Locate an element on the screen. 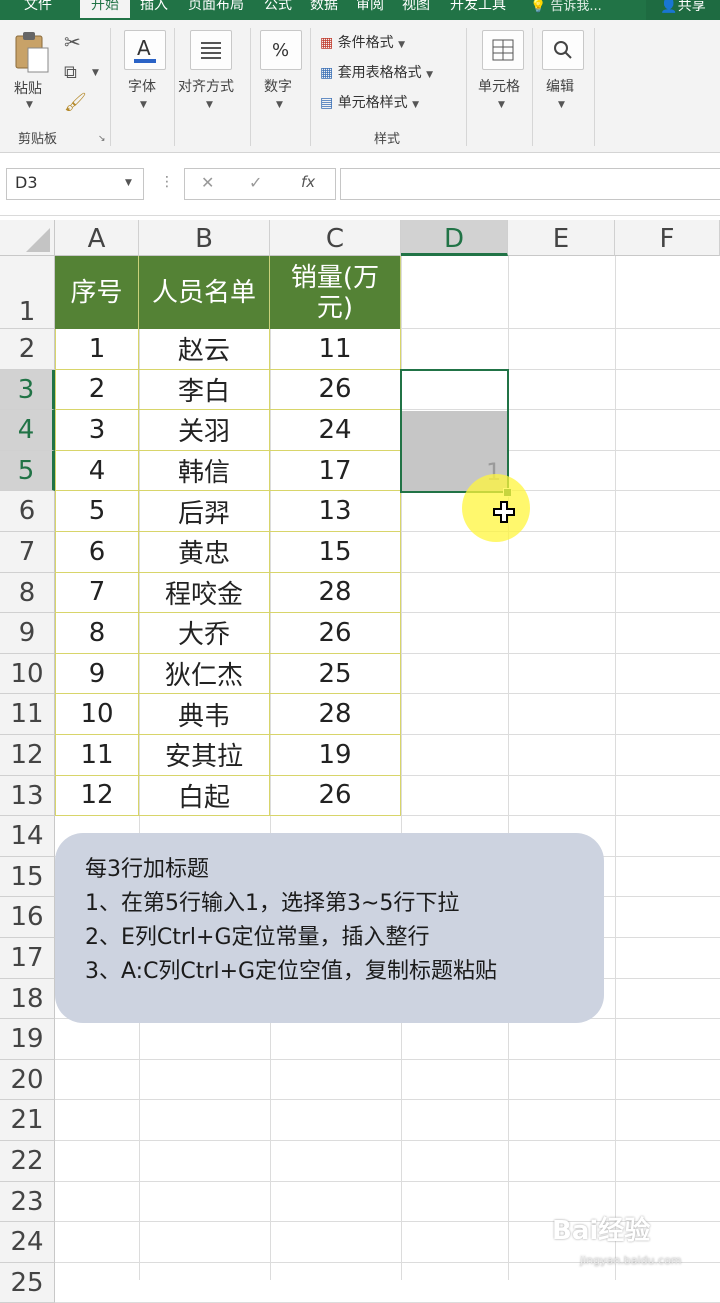 The height and width of the screenshot is (1303, 720). row-header-21: 21 is located at coordinates (27, 1120).